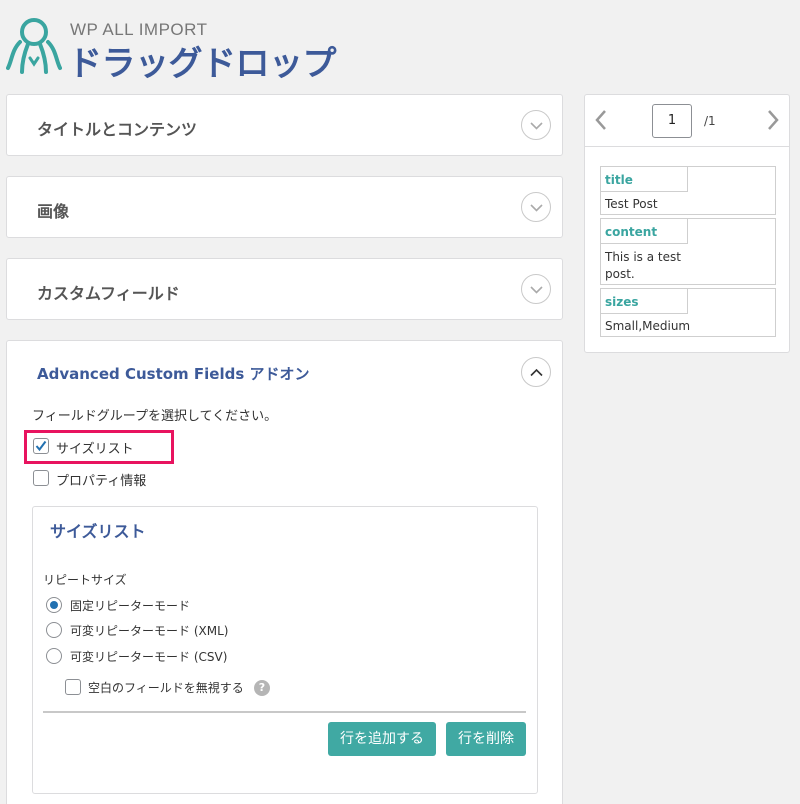  What do you see at coordinates (382, 739) in the screenshot?
I see `add-row-button: 行を追加する` at bounding box center [382, 739].